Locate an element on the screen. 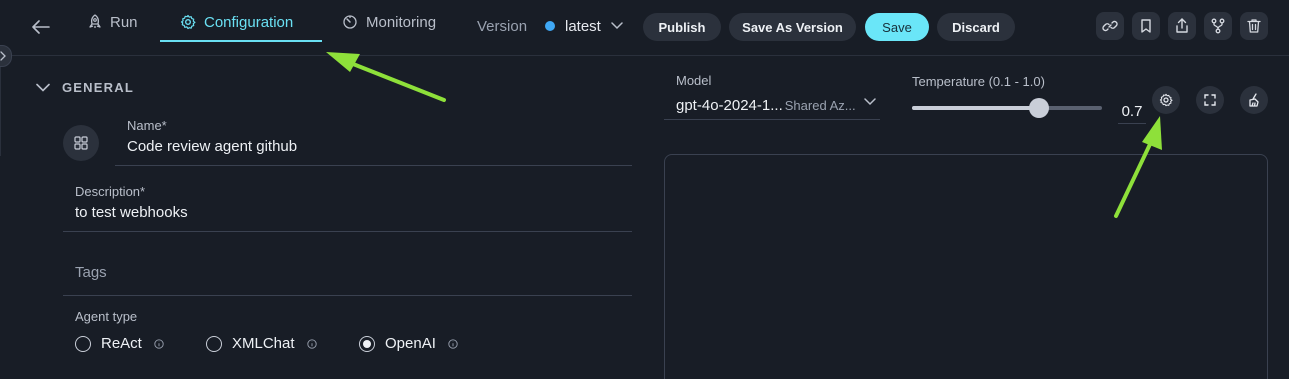 The height and width of the screenshot is (379, 1289). temperature-slider-fill is located at coordinates (975, 108).